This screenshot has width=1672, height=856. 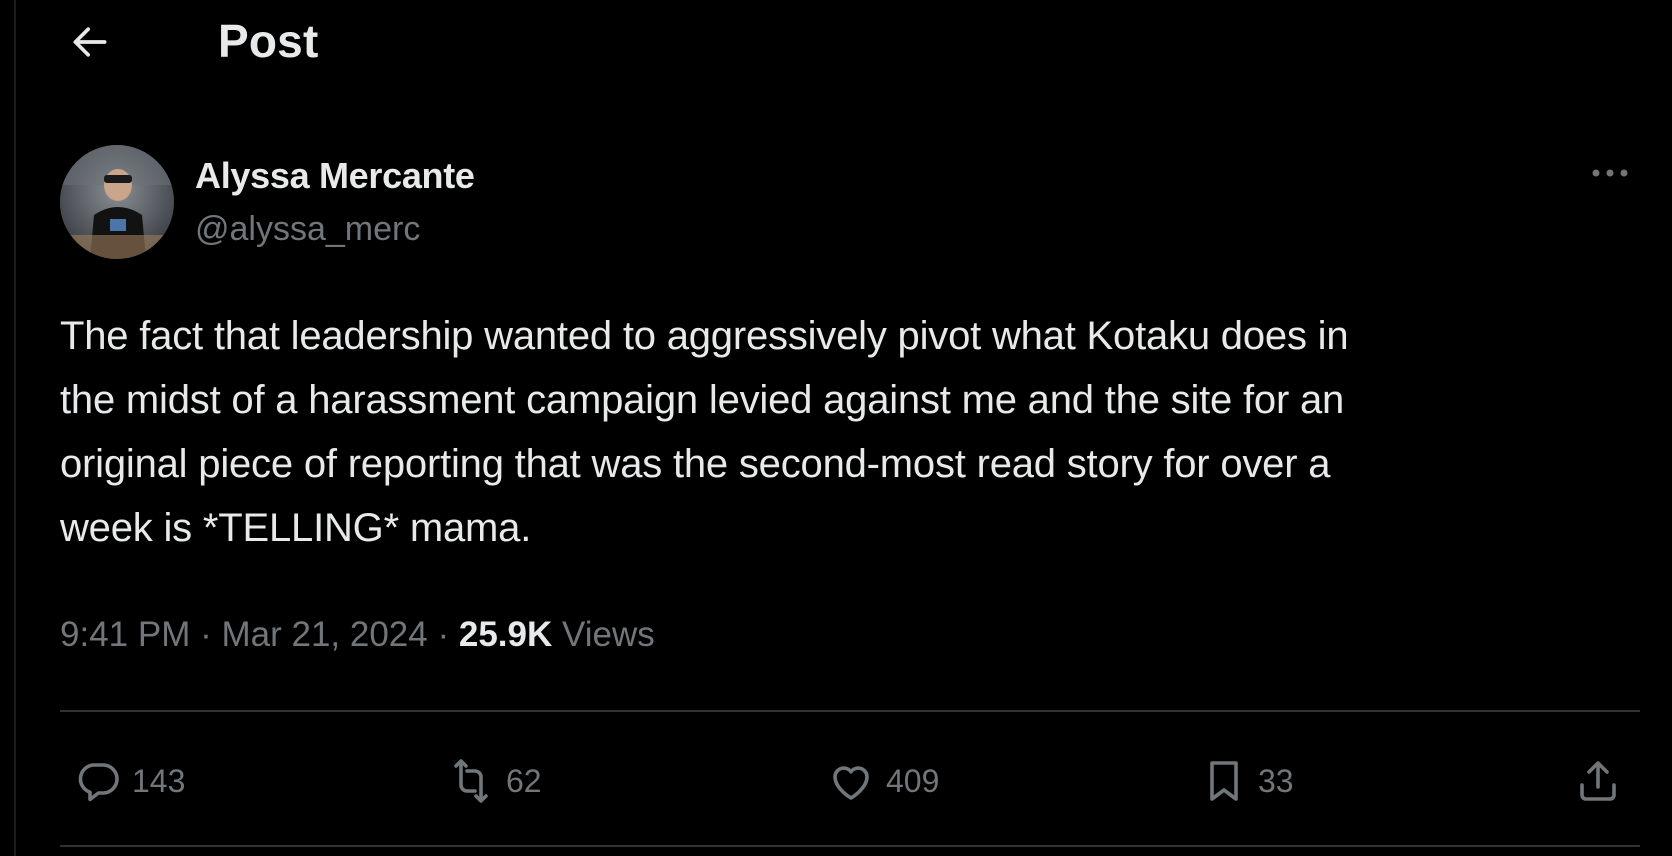 I want to click on arrow-left-icon, so click(x=90, y=42).